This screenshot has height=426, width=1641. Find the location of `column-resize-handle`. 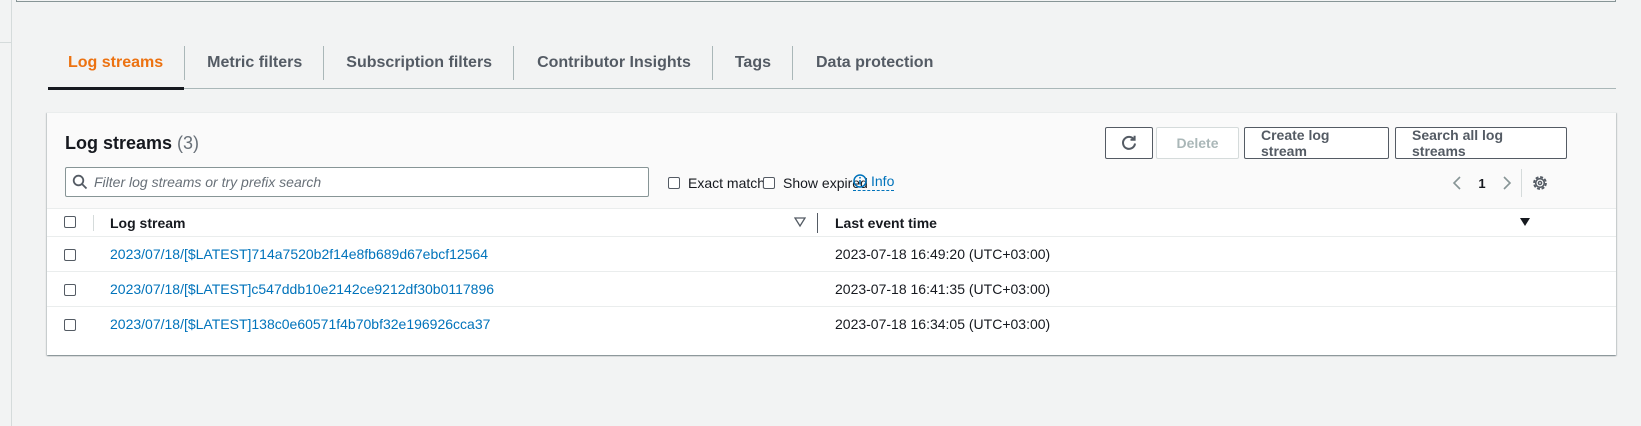

column-resize-handle is located at coordinates (817, 223).